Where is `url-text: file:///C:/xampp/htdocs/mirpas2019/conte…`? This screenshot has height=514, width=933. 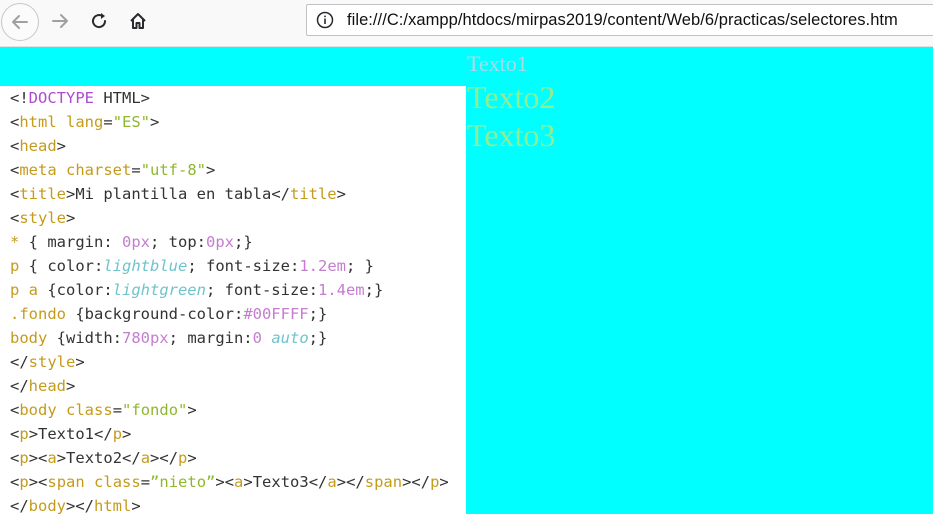 url-text: file:///C:/xampp/htdocs/mirpas2019/conte… is located at coordinates (622, 20).